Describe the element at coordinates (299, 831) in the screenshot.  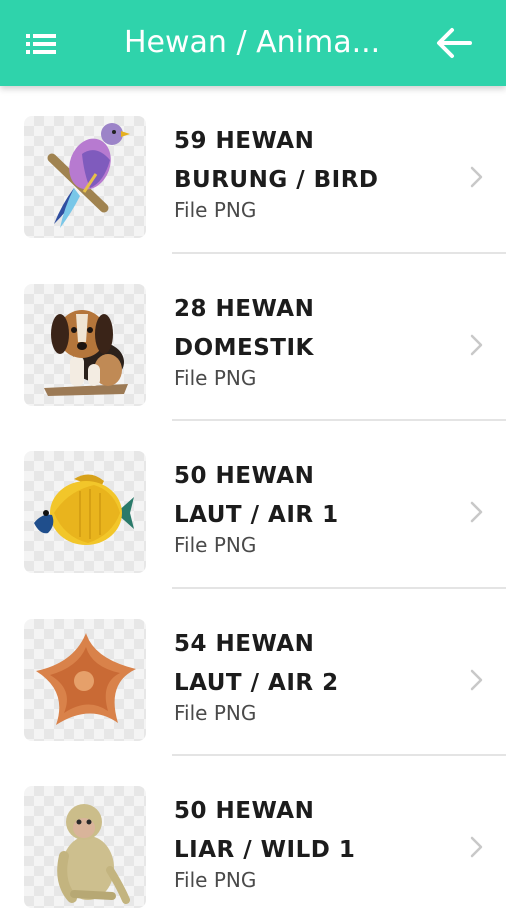
I see `item-title: 50 HEWAN LIAR / WILD 1` at that location.